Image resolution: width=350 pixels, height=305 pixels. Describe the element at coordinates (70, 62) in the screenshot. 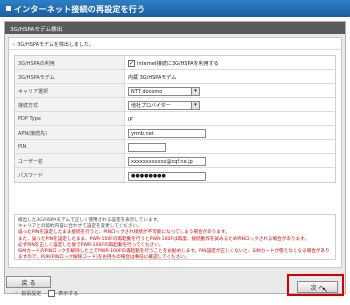

I see `label-3g-usage: 3G/HSPAの利用` at that location.